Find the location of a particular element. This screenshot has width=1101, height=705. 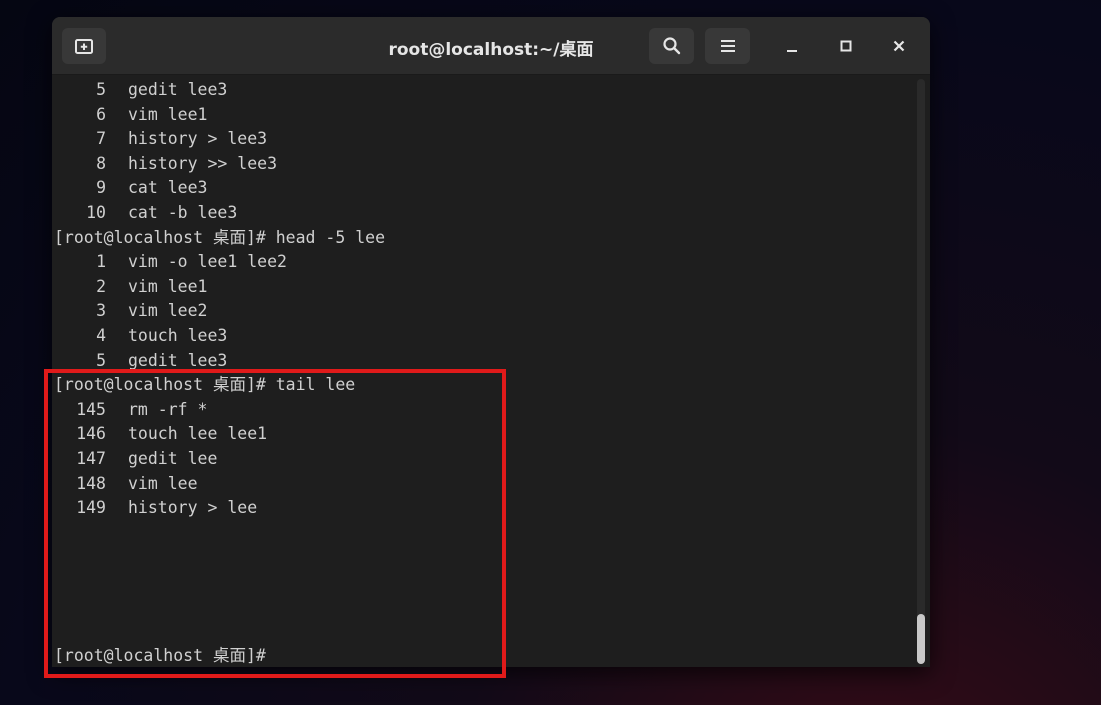

history-line: 10 cat -b lee3 is located at coordinates (162, 212).